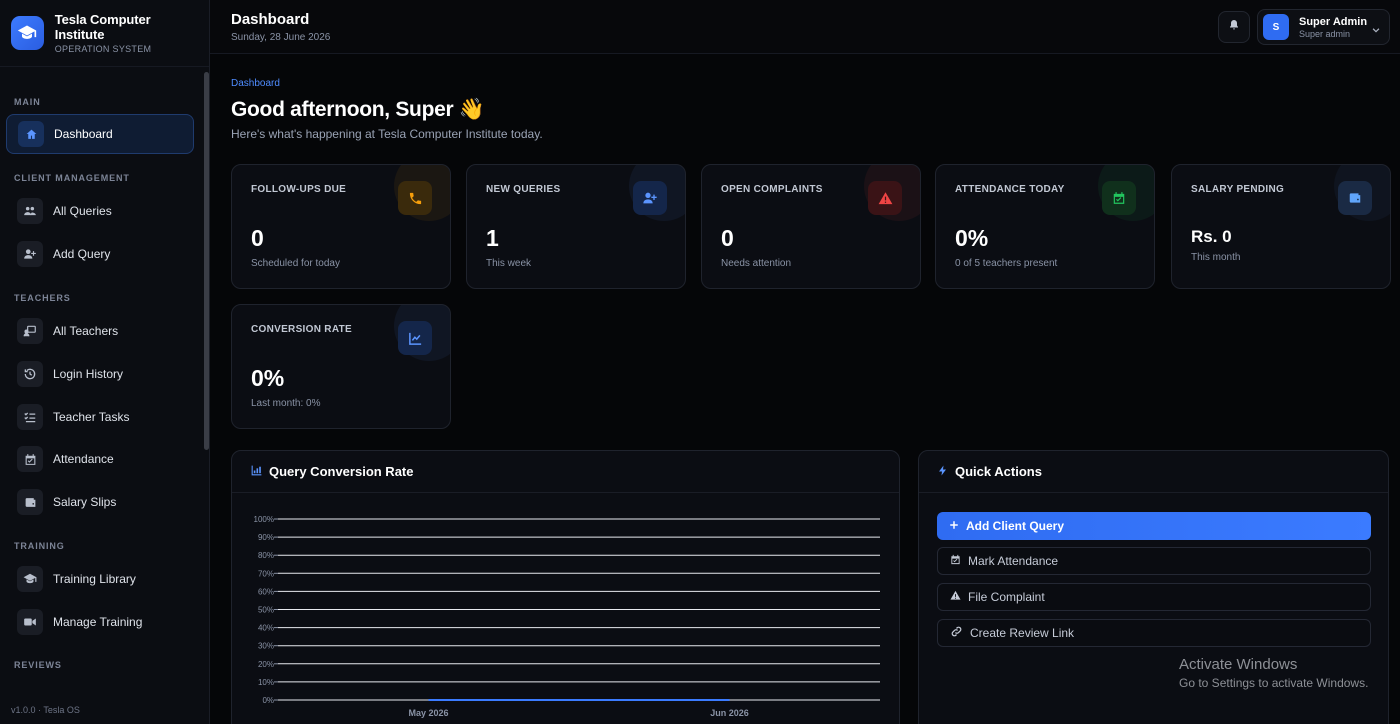  I want to click on wallet-icon, so click(1355, 198).